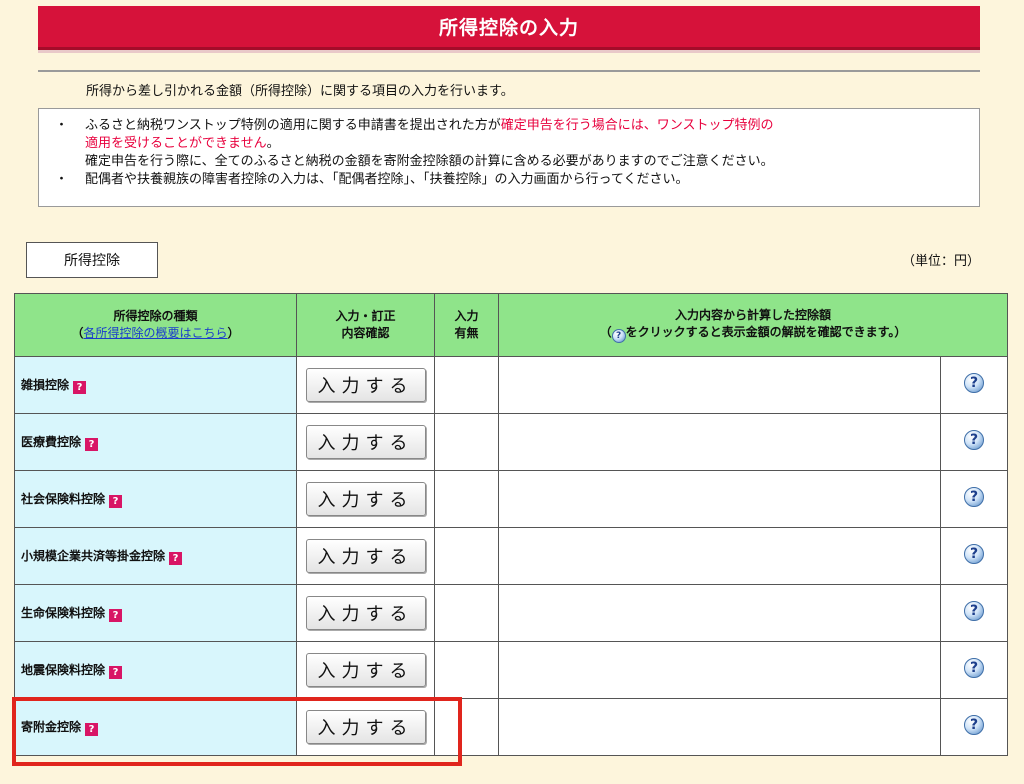  I want to click on deduction-name-cell: 雑損控除?, so click(155, 385).